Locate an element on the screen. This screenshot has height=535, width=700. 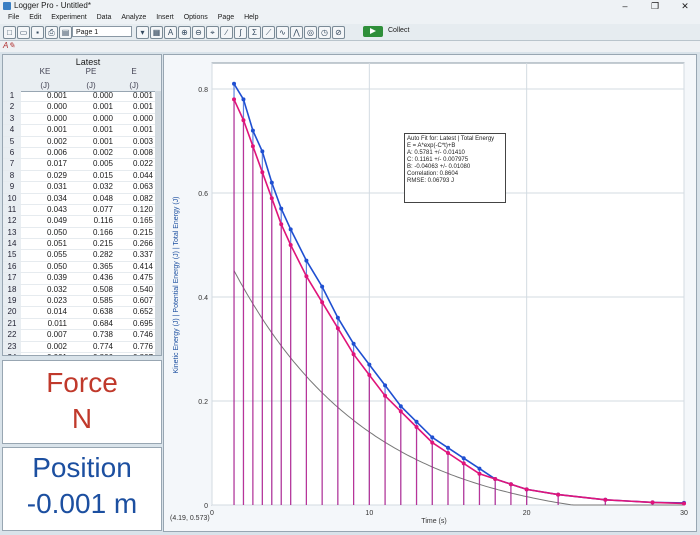
column-header-e: E is located at coordinates (134, 72).